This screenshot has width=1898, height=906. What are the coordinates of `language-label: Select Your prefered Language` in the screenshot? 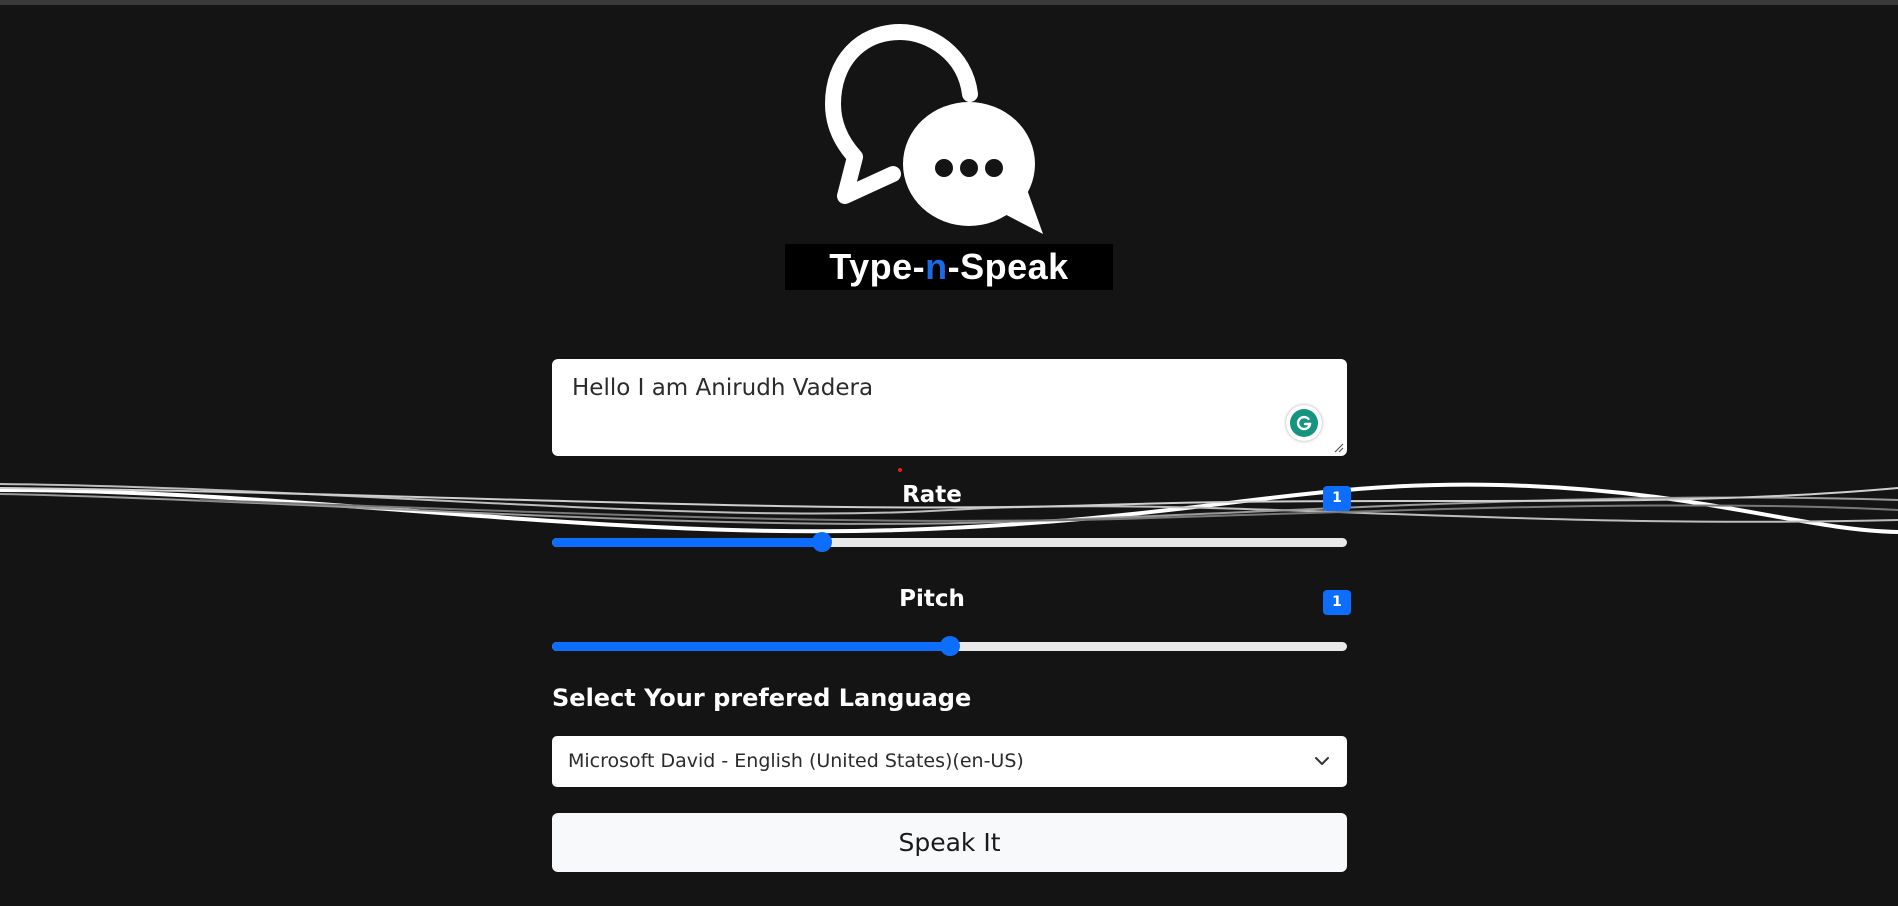 It's located at (762, 698).